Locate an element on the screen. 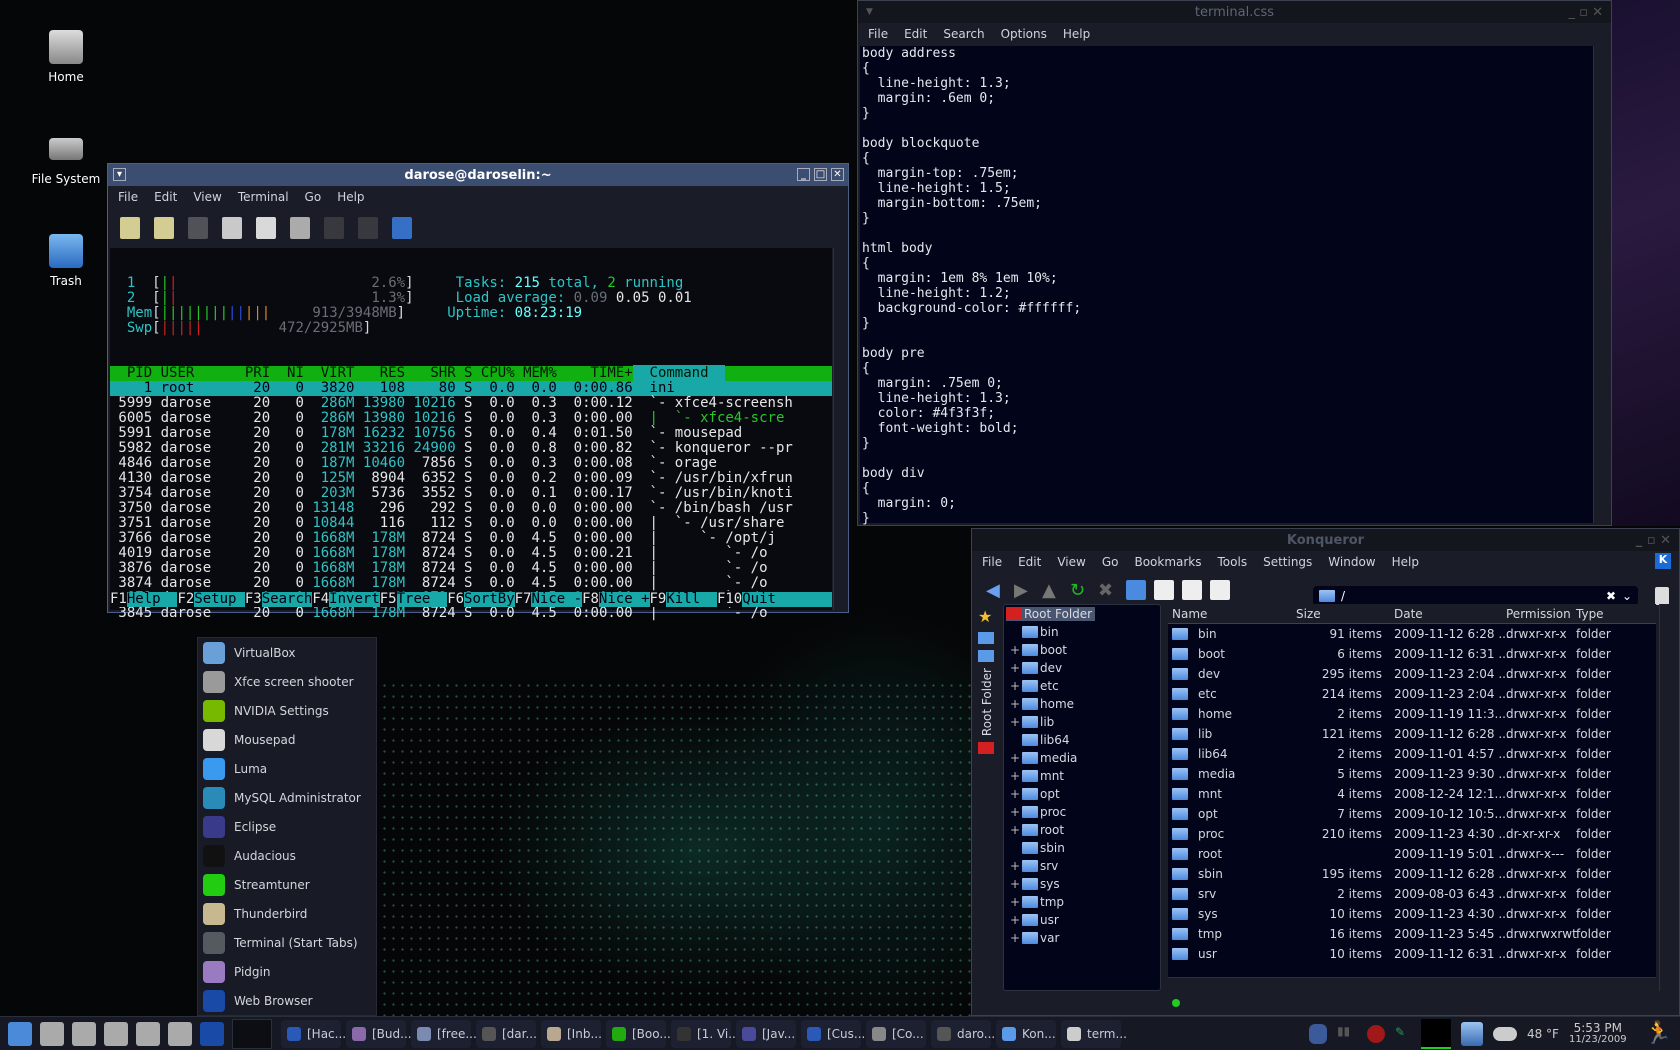  fkey-f6: F6 is located at coordinates (456, 599).